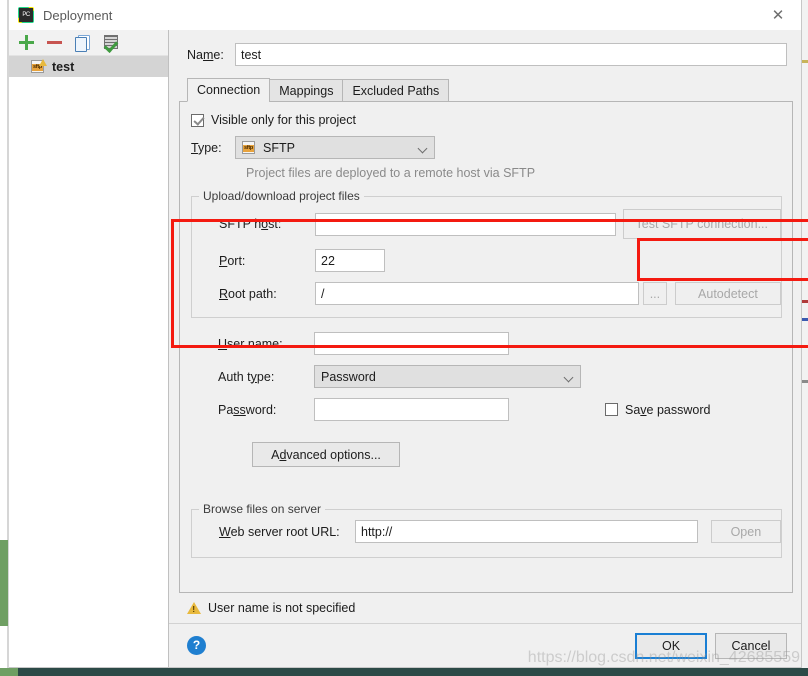  Describe the element at coordinates (486, 147) in the screenshot. I see `type-row: Type: sftp SFTP` at that location.